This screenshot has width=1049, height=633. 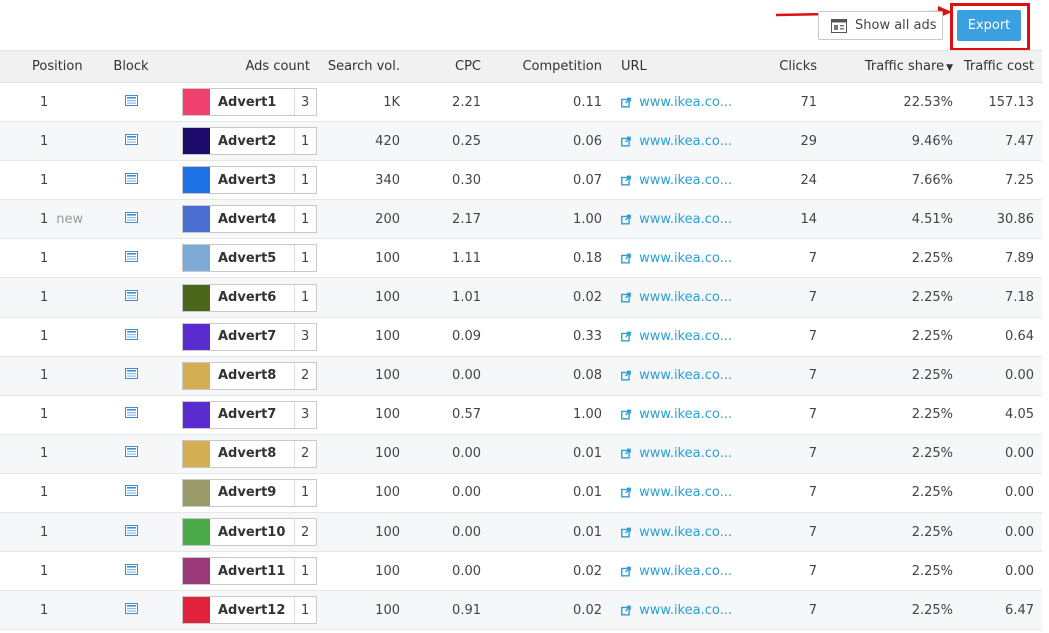 I want to click on advert-name: Advert7, so click(x=247, y=415).